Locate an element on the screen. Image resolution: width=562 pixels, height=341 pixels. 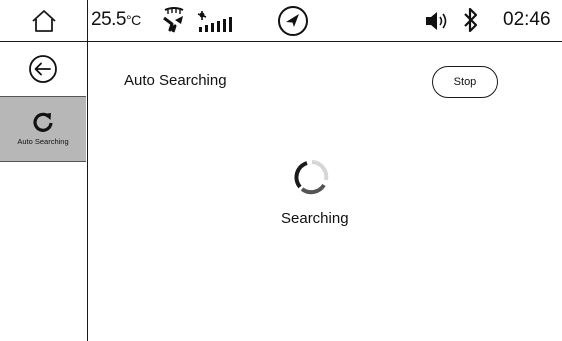
sidebar: Auto Searching is located at coordinates (44, 191).